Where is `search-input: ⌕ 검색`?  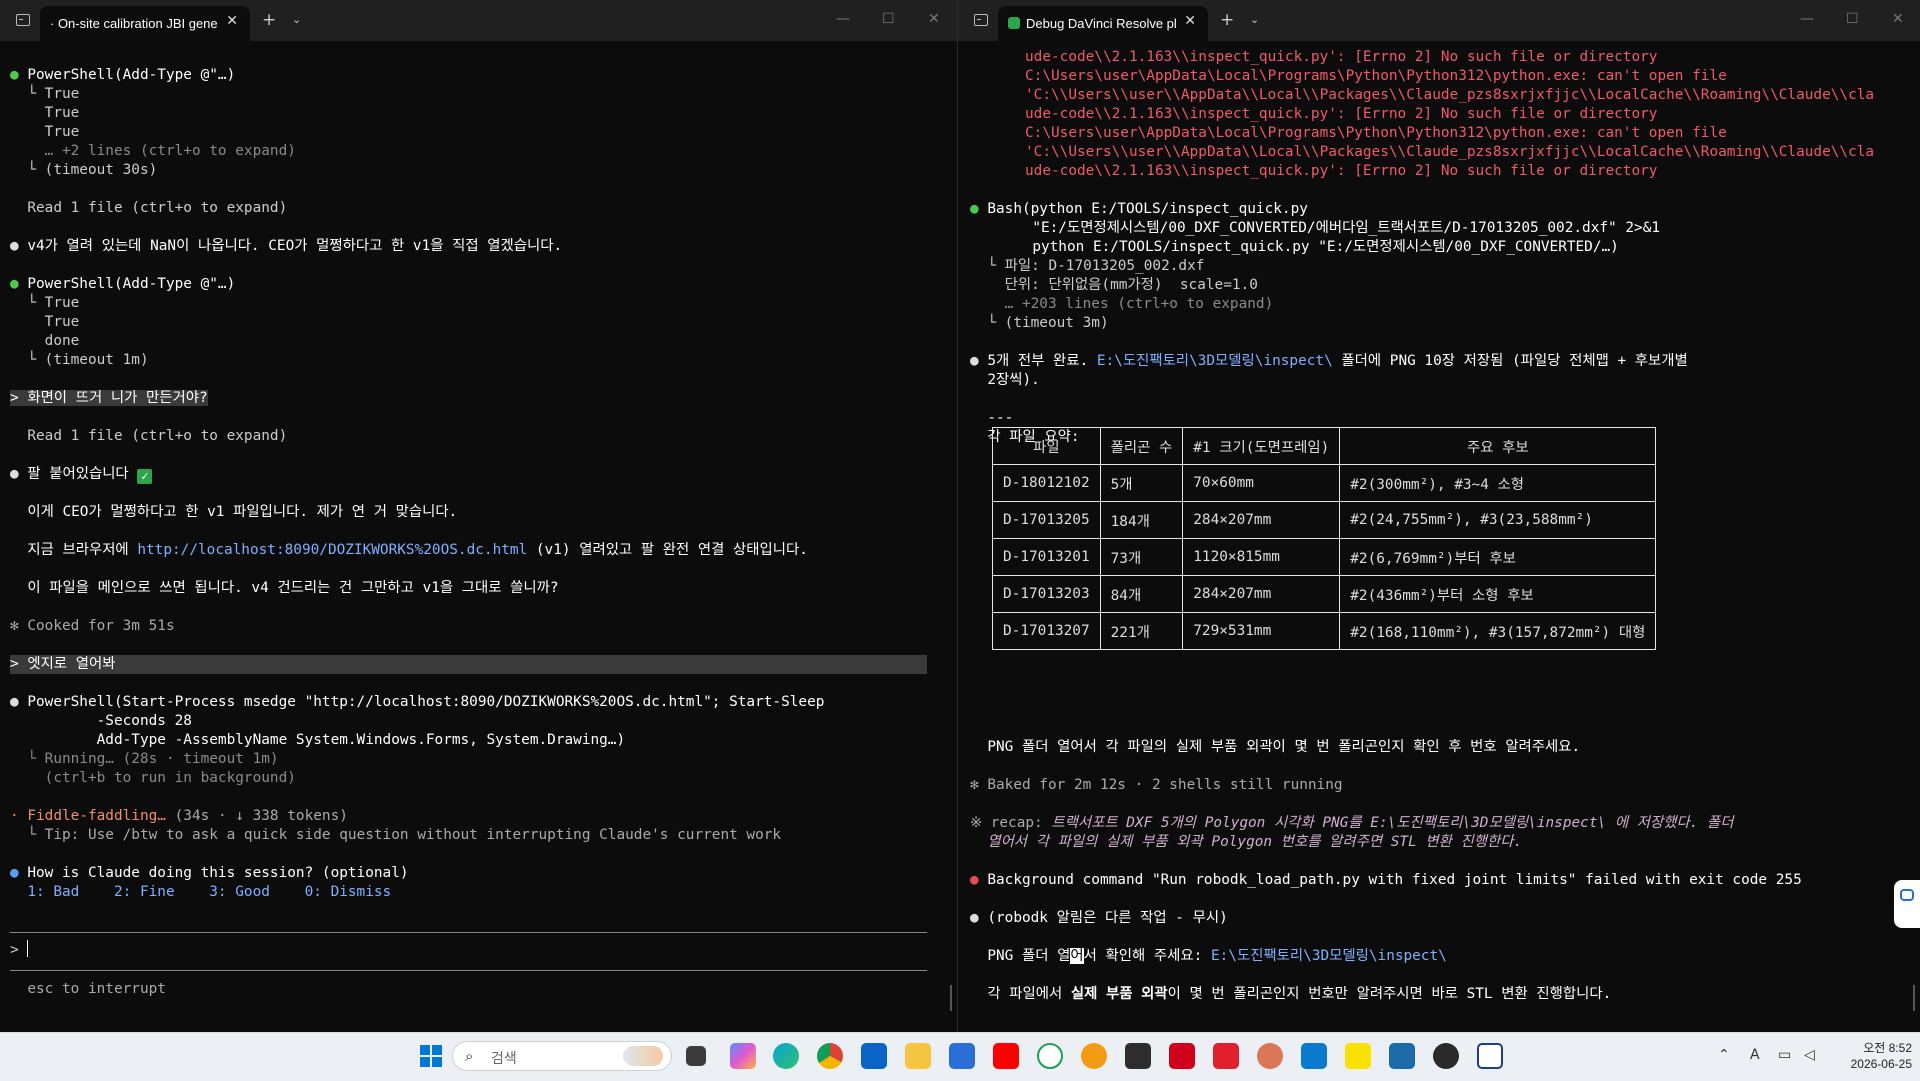
search-input: ⌕ 검색 is located at coordinates (562, 1056).